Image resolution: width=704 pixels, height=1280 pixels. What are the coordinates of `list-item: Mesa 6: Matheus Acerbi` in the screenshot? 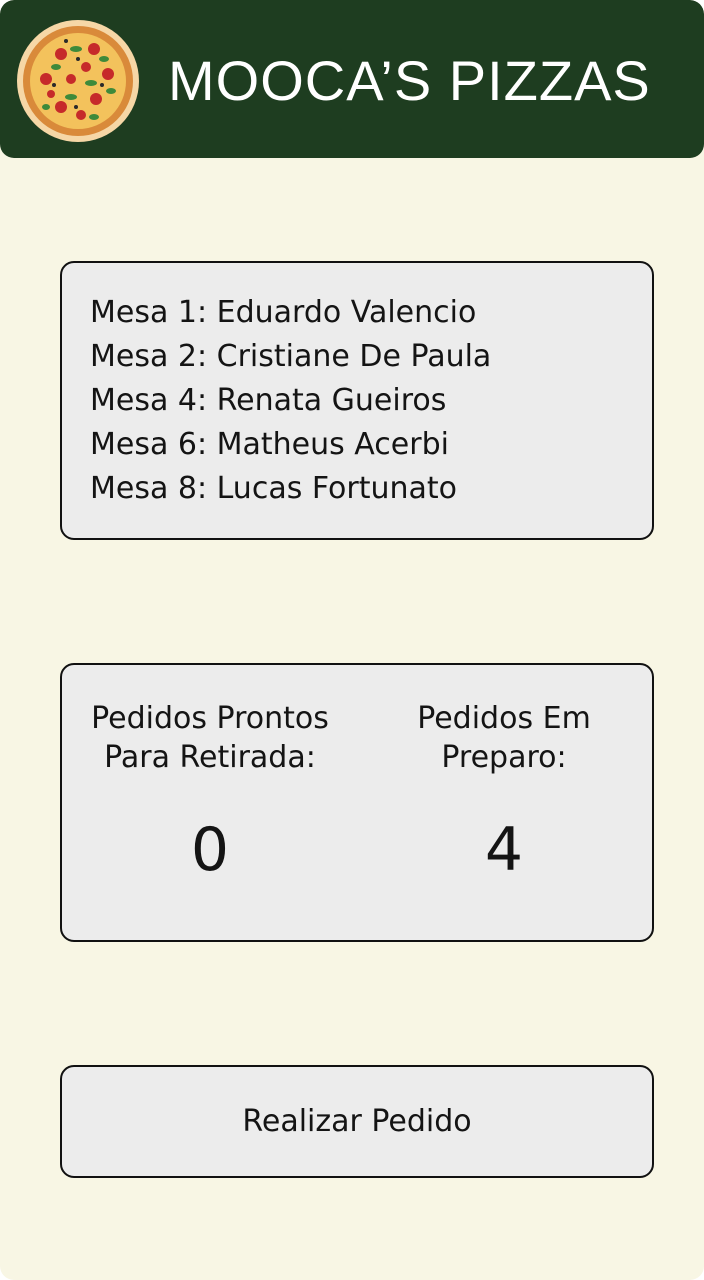 It's located at (269, 444).